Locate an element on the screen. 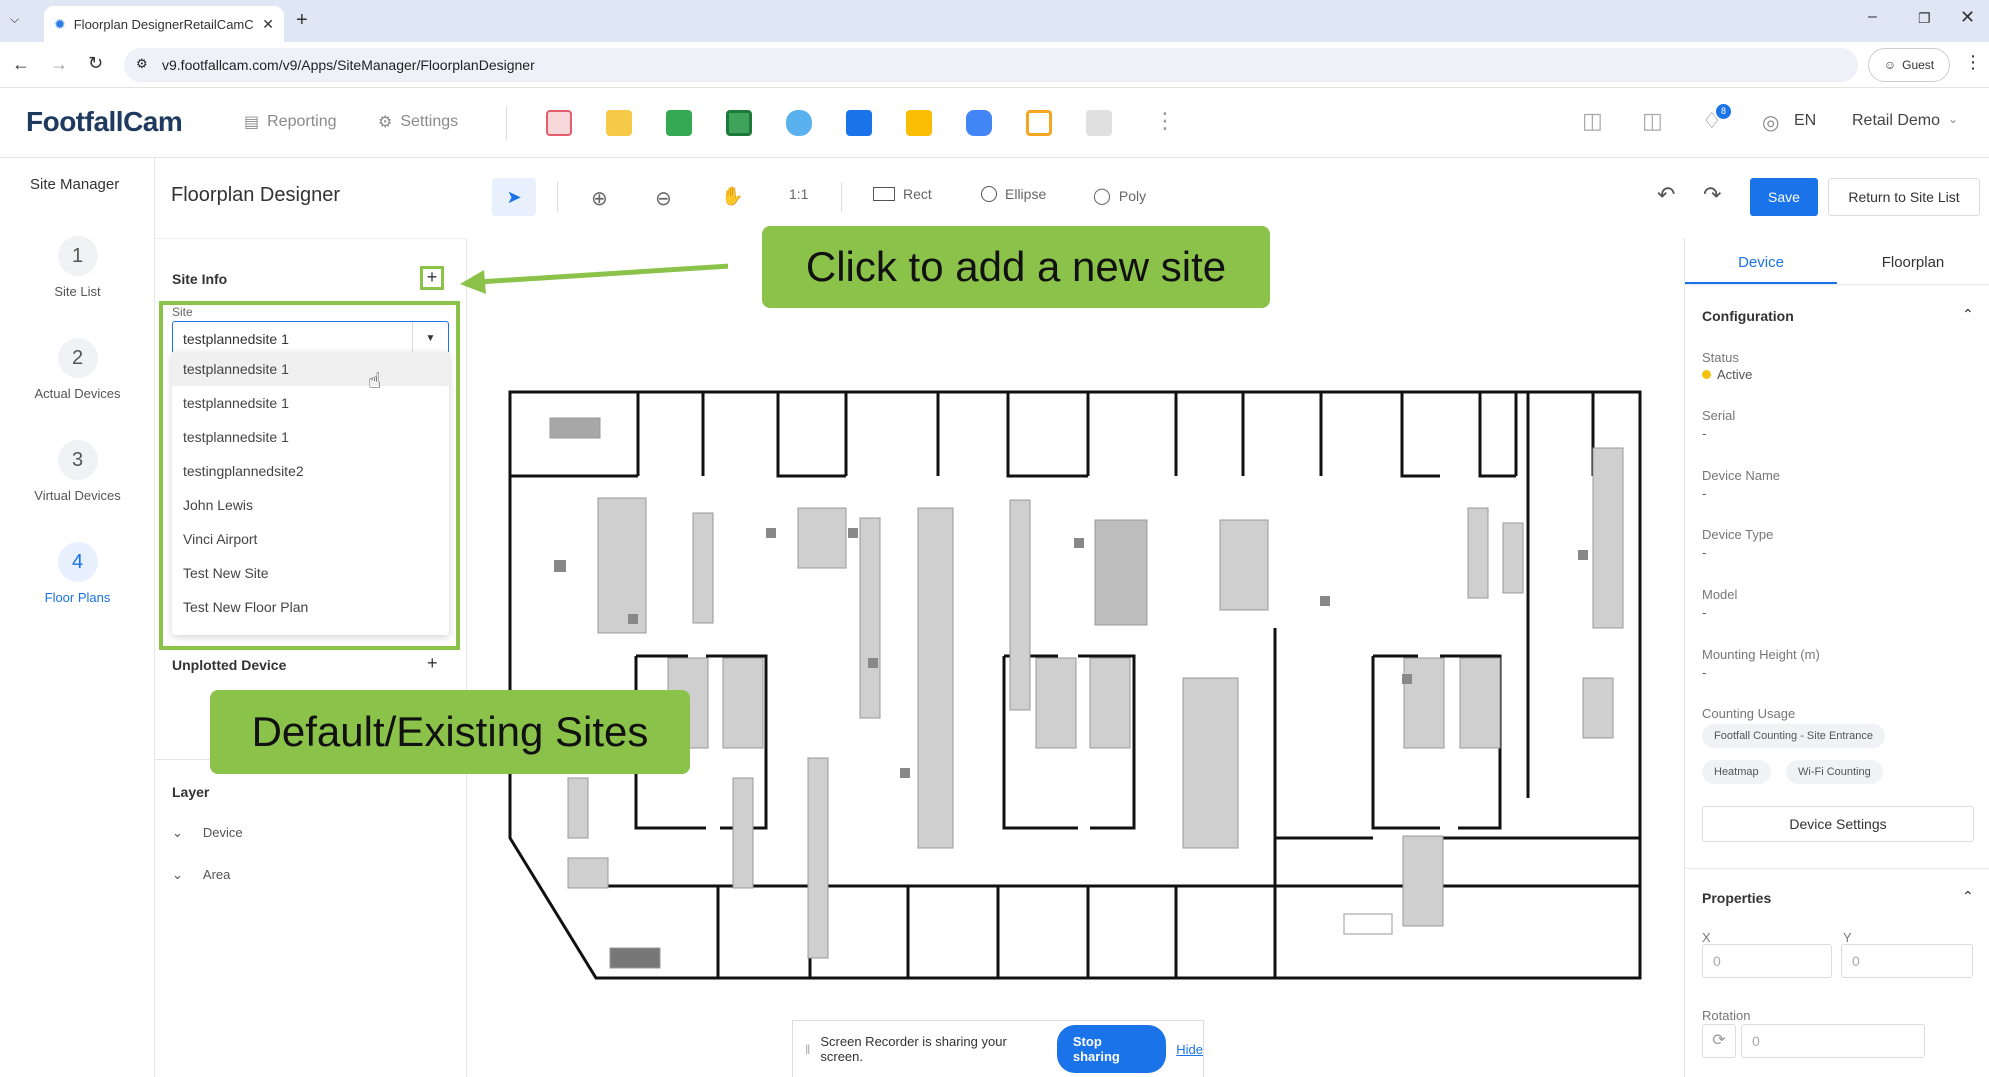  device-settings-button: Device Settings is located at coordinates (1838, 824).